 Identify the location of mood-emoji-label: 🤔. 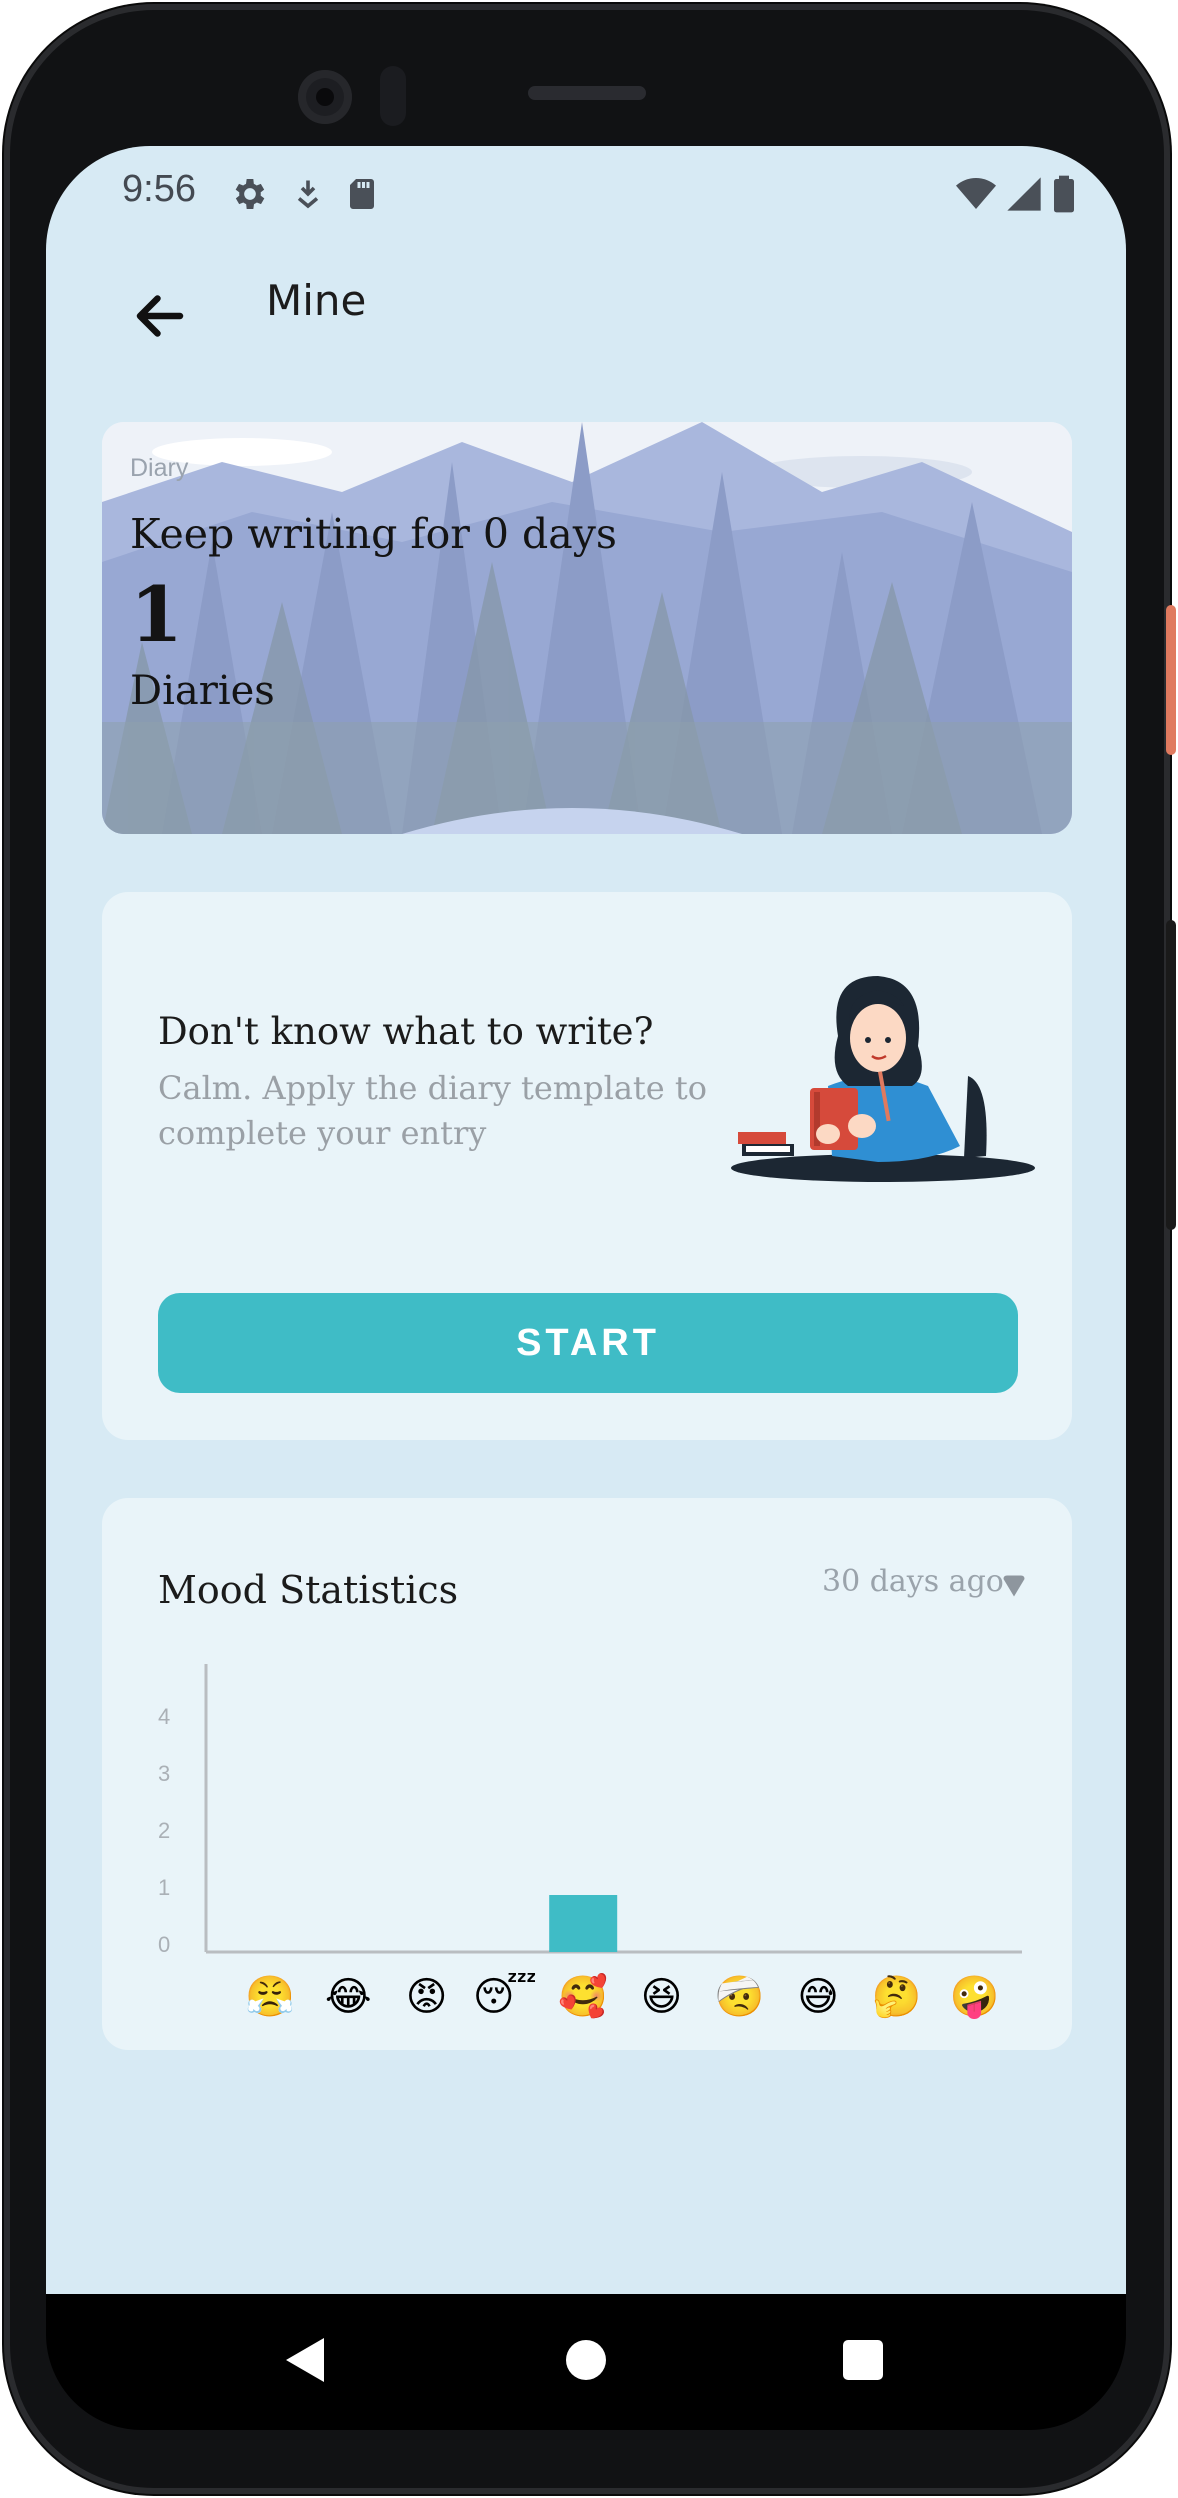
(896, 1997).